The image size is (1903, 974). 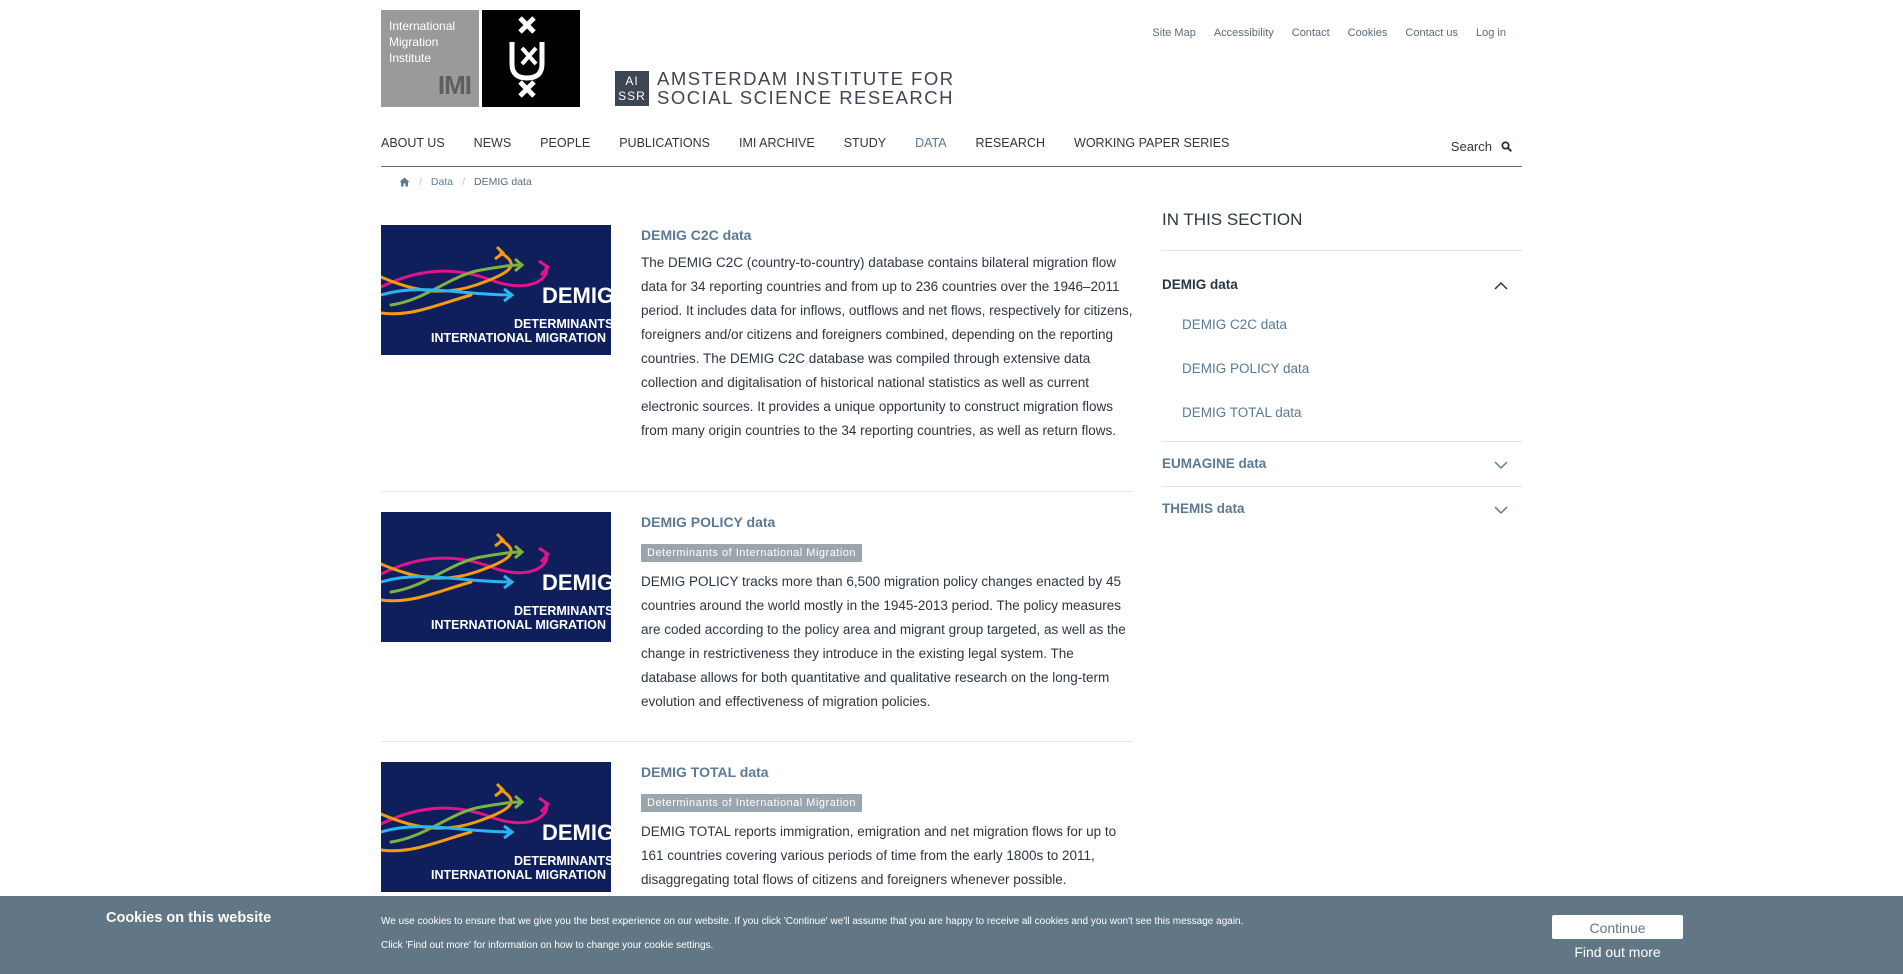 I want to click on imi-logo-mark: IMI, so click(x=454, y=85).